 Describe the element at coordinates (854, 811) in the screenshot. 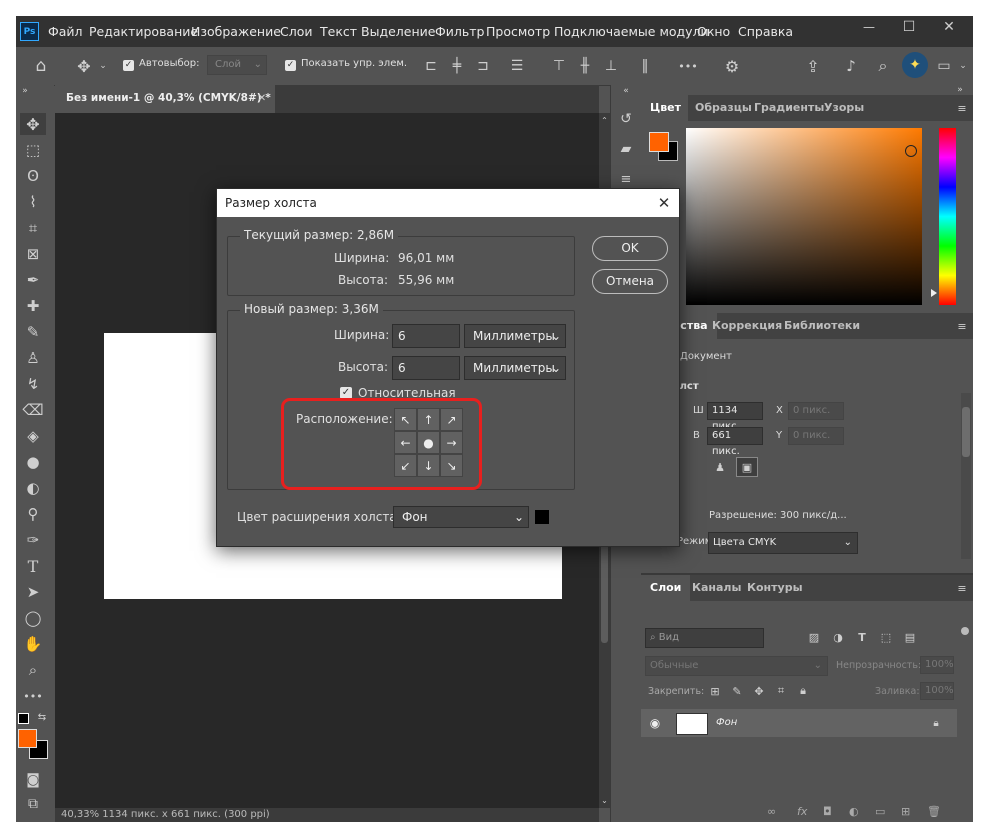

I see `new-adjustment-icon: ◐` at that location.